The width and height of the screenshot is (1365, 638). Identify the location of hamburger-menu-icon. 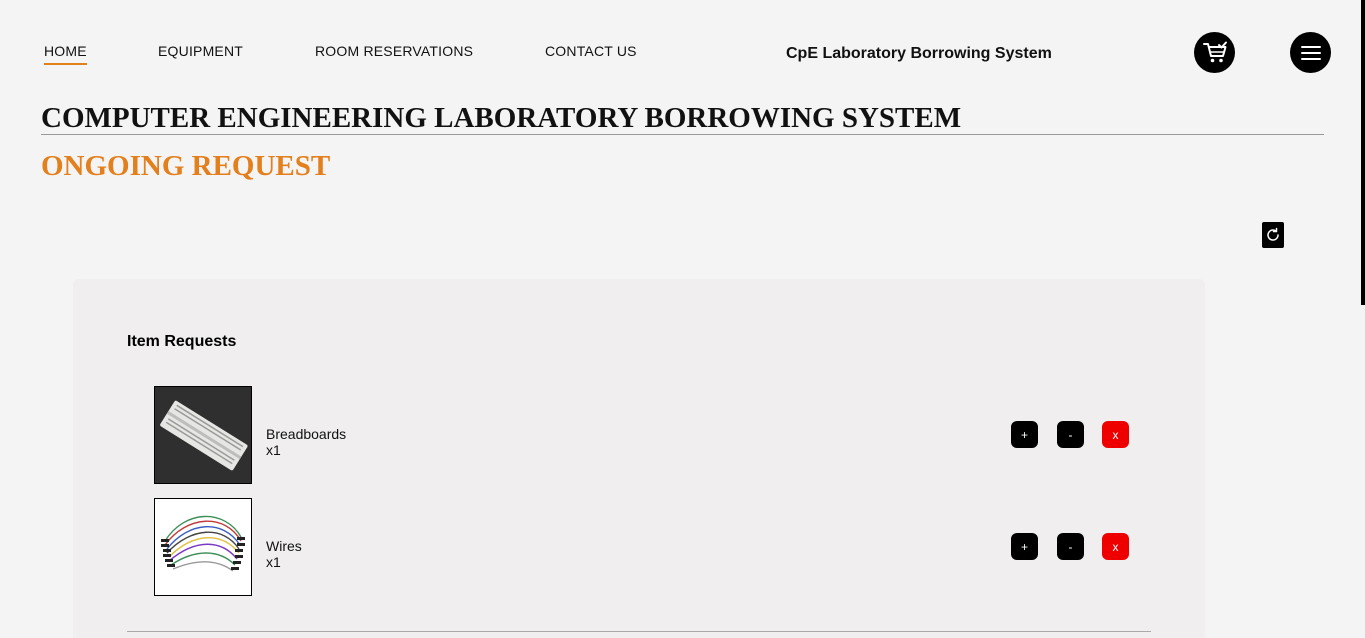
(1310, 52).